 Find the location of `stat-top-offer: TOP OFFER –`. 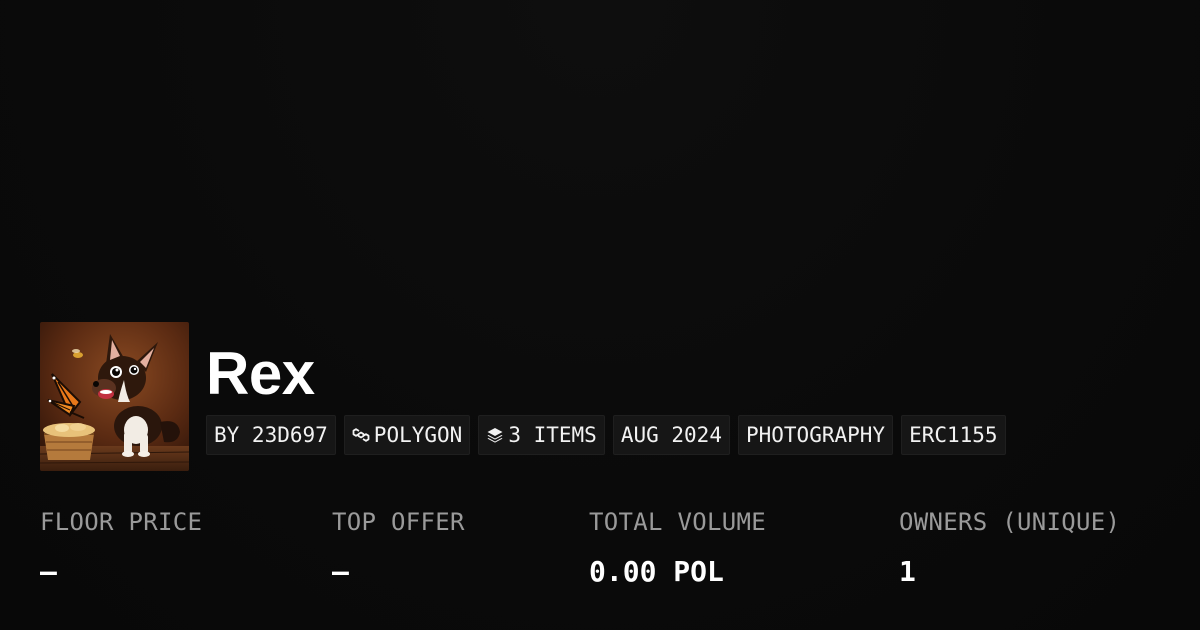

stat-top-offer: TOP OFFER – is located at coordinates (398, 547).